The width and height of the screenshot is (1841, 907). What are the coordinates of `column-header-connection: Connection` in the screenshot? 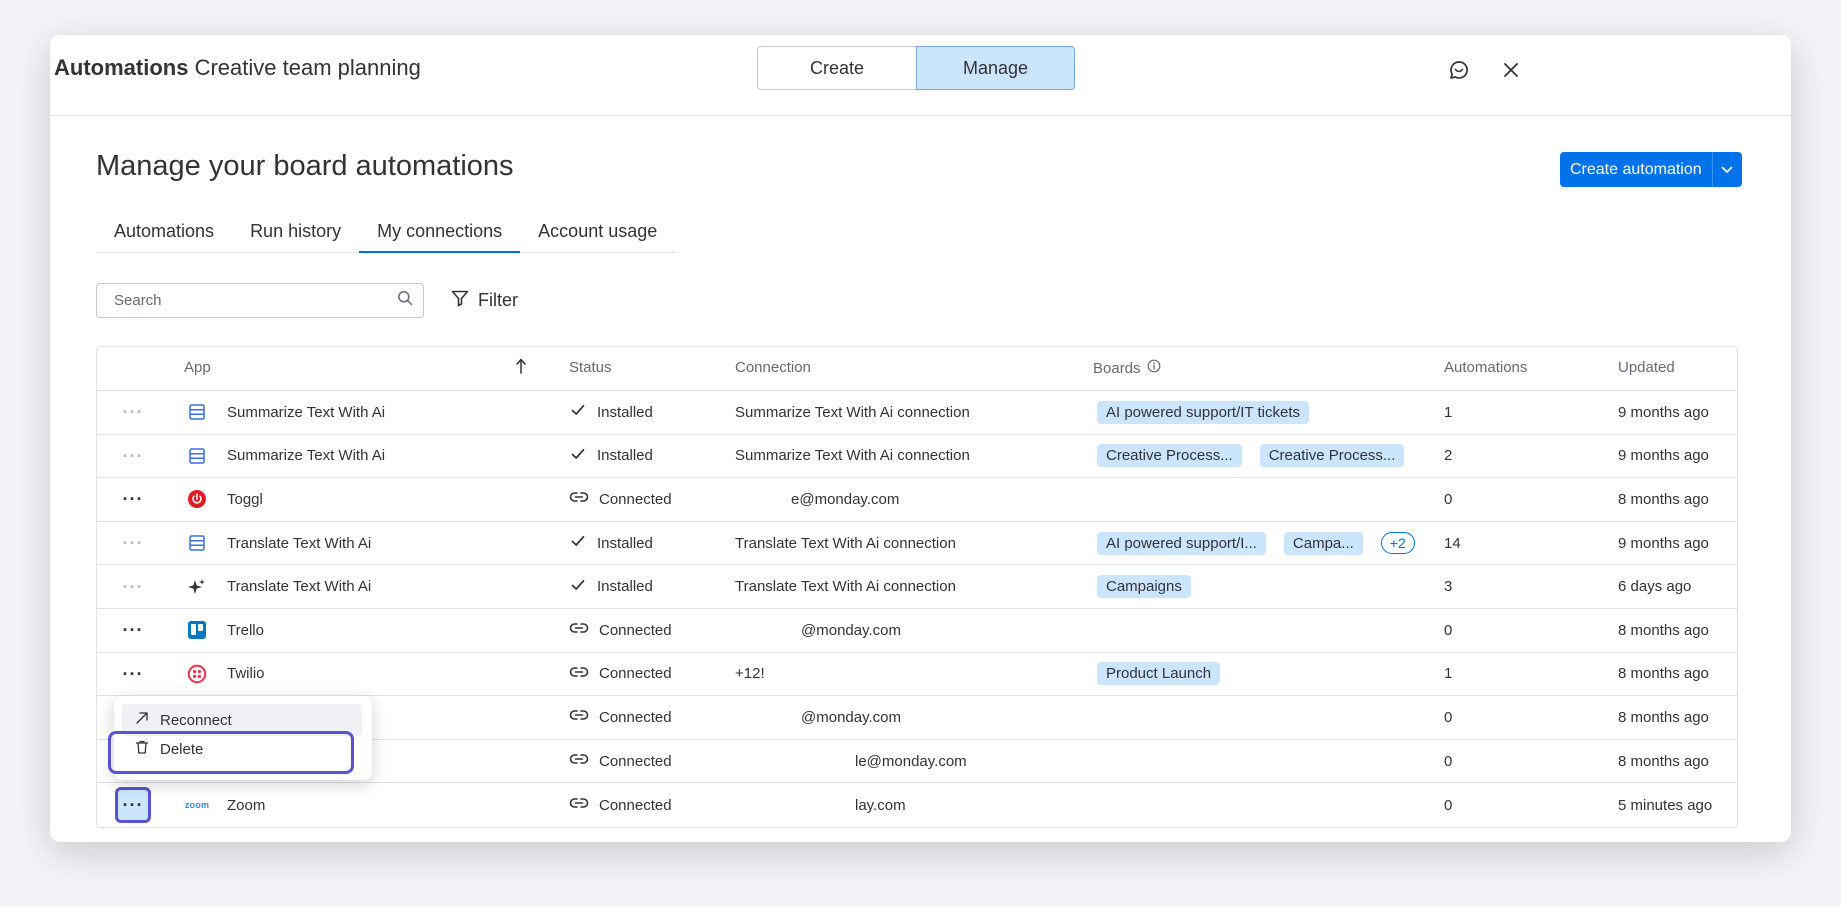 It's located at (773, 367).